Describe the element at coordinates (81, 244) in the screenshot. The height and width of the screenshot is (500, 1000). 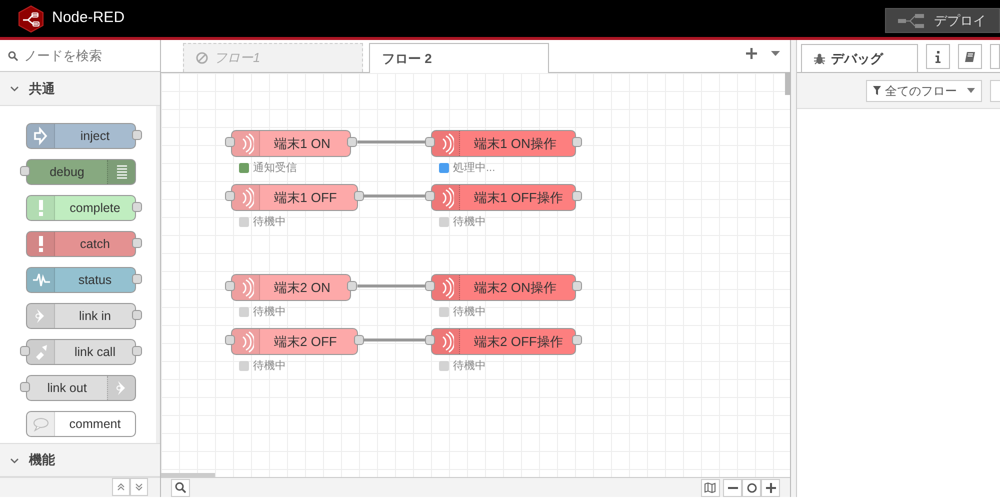
I see `palette-node: catch` at that location.